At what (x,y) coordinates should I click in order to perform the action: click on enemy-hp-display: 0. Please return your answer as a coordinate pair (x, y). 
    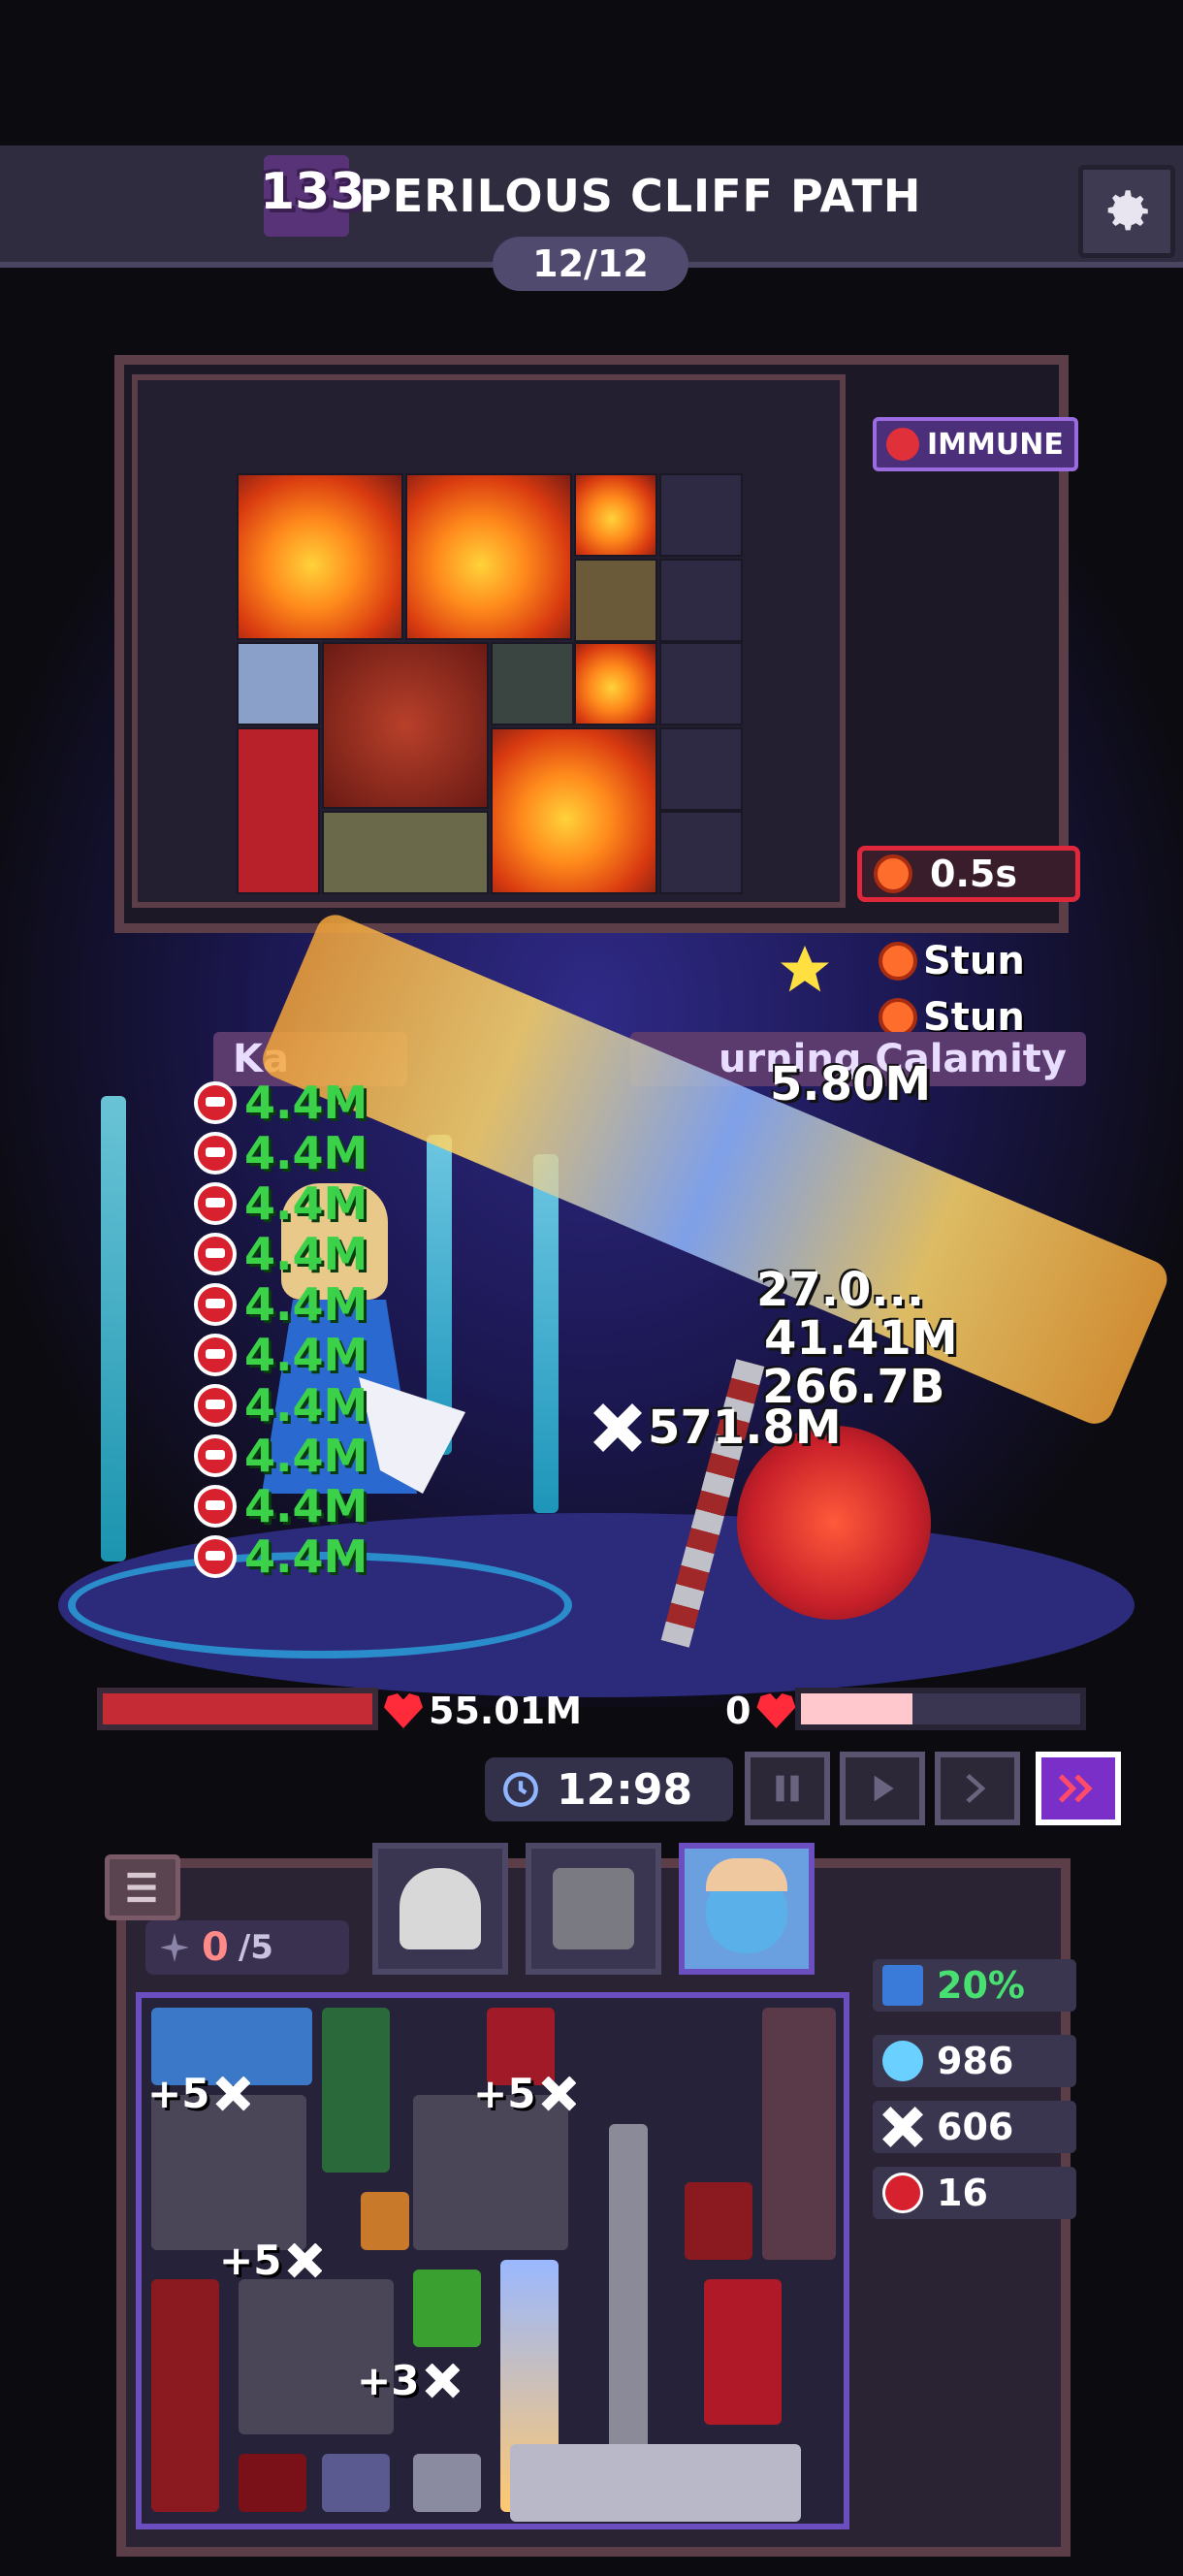
    Looking at the image, I should click on (760, 1711).